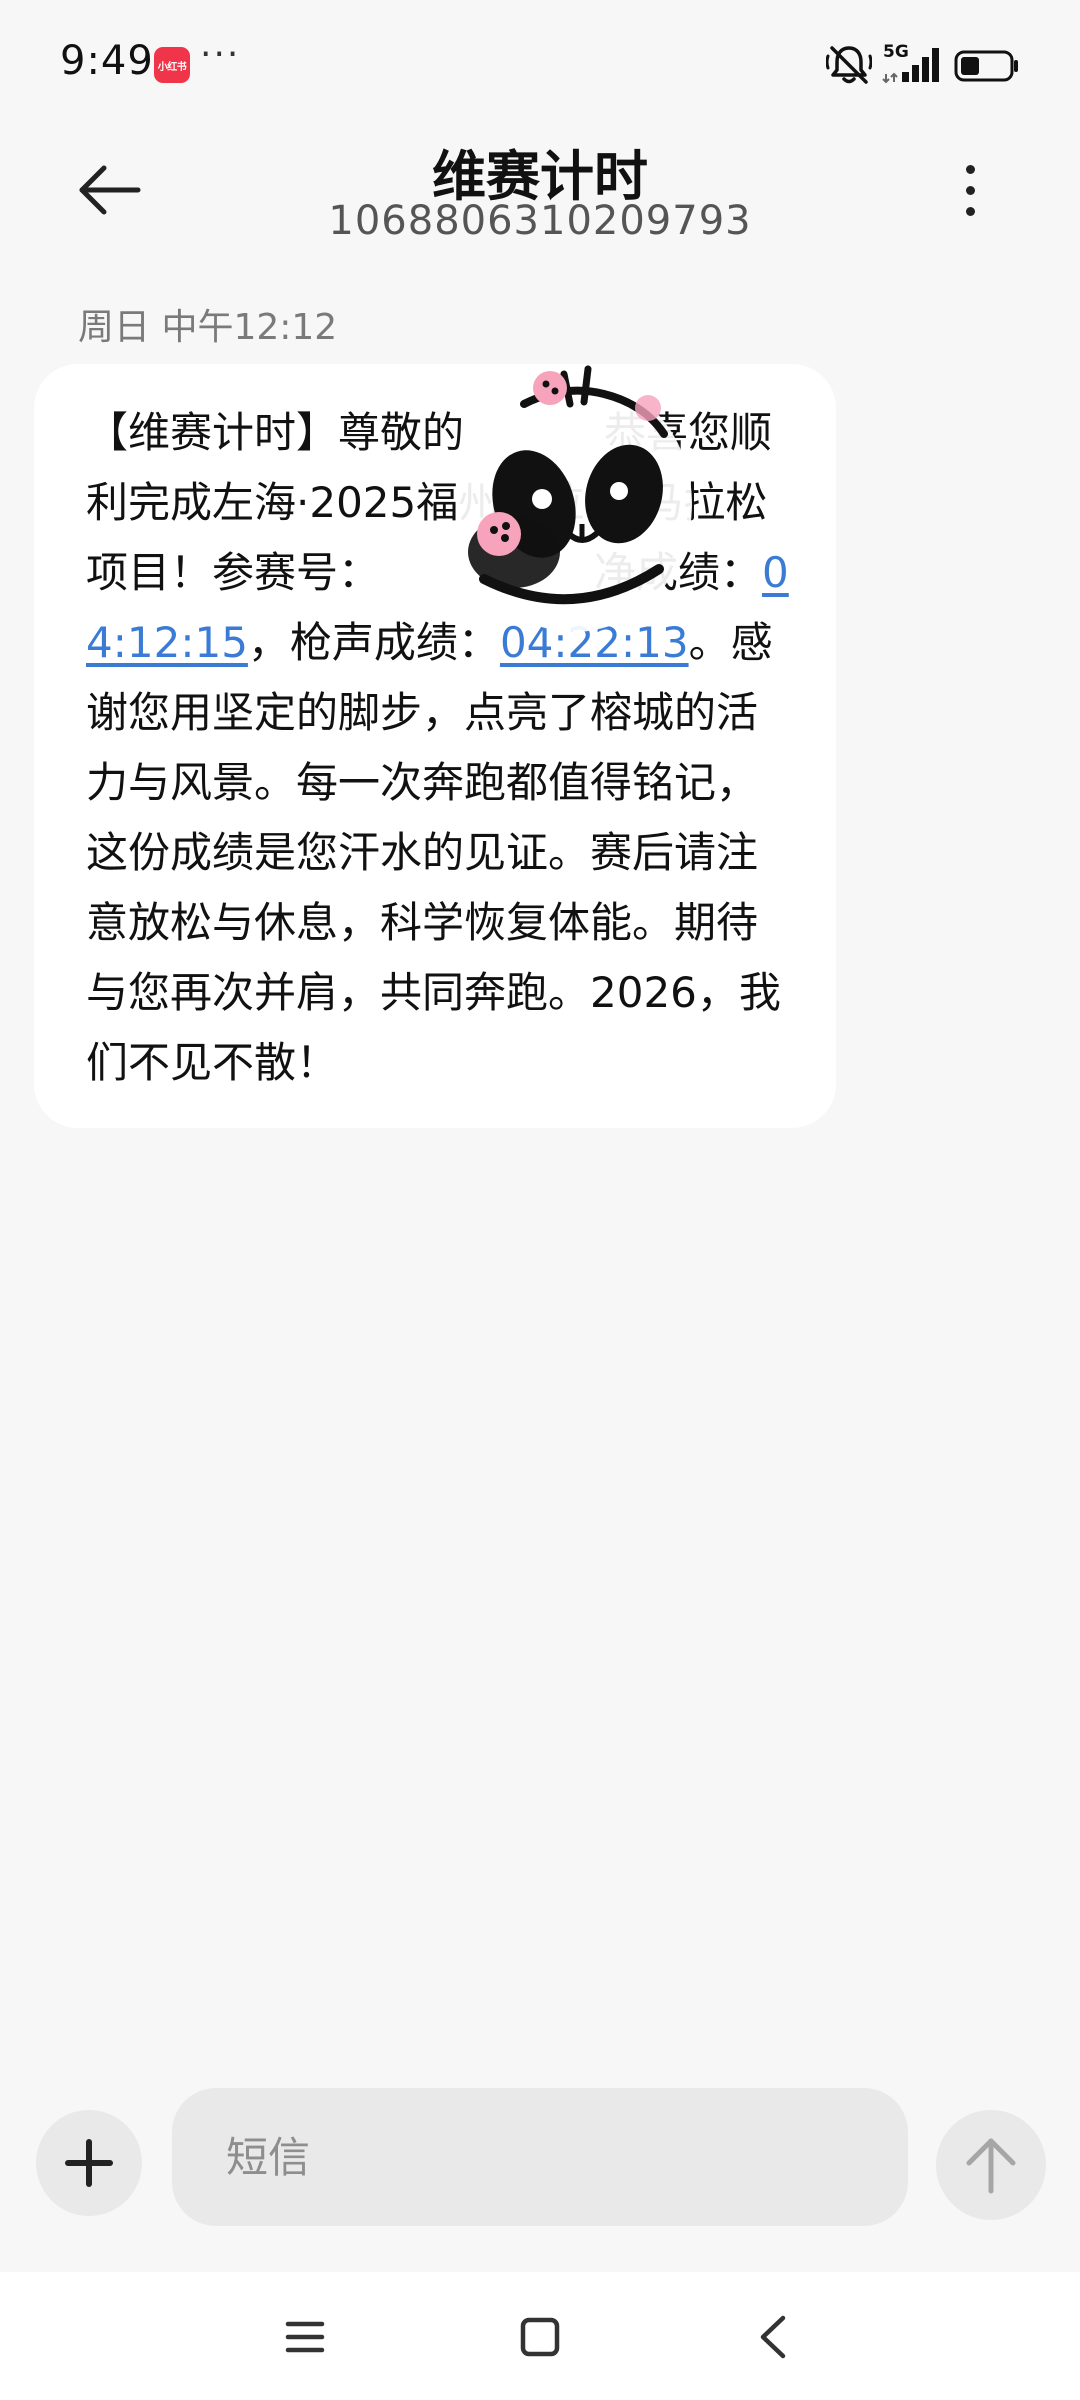 The width and height of the screenshot is (1080, 2400). Describe the element at coordinates (970, 190) in the screenshot. I see `more-options-button` at that location.